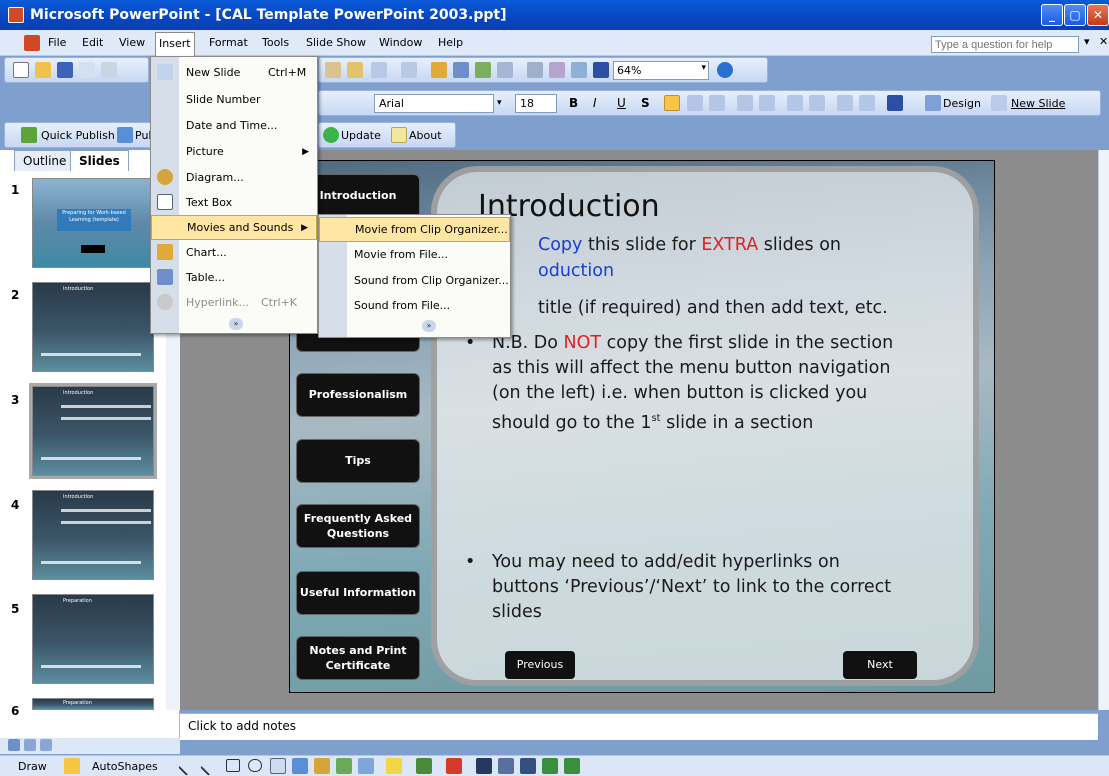 The height and width of the screenshot is (776, 1109). What do you see at coordinates (93, 704) in the screenshot?
I see `slide-thumbnail-6: Preparation` at bounding box center [93, 704].